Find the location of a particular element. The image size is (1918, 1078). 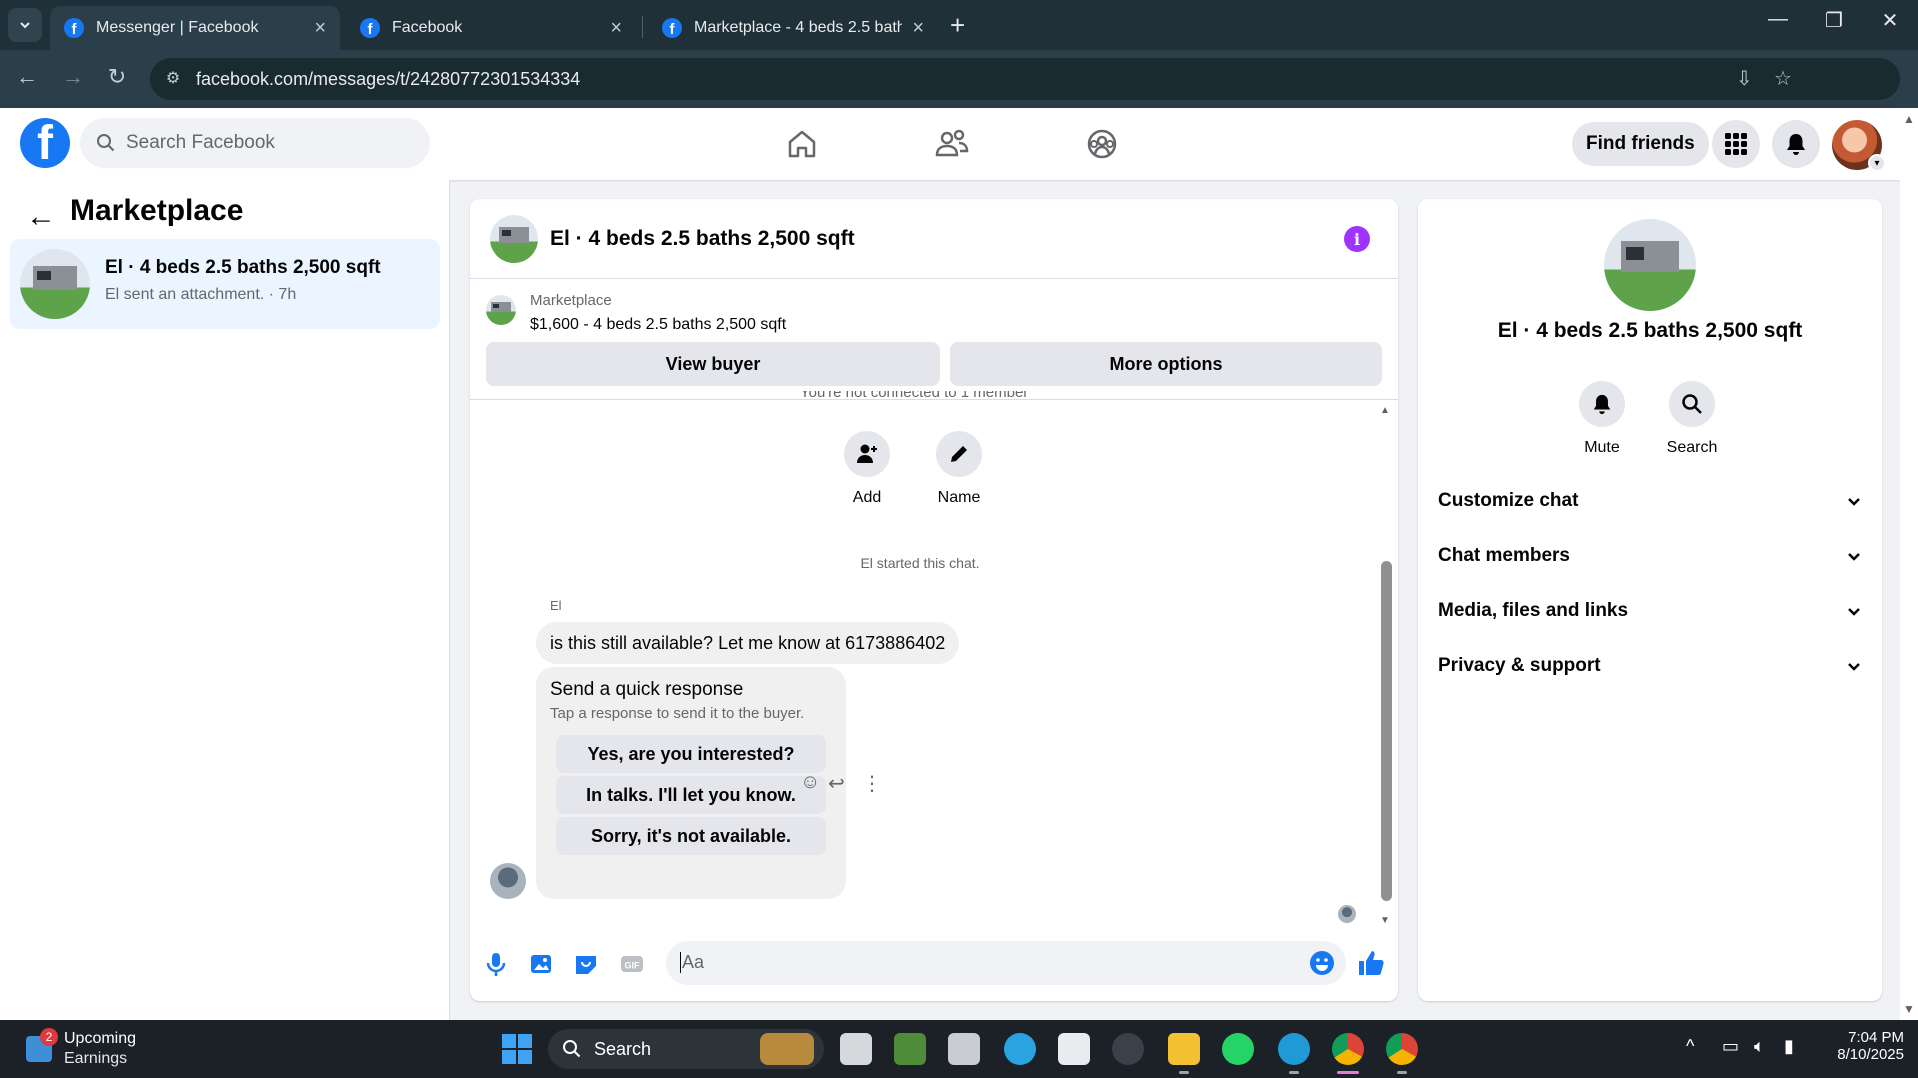

sticker-icon is located at coordinates (586, 964).